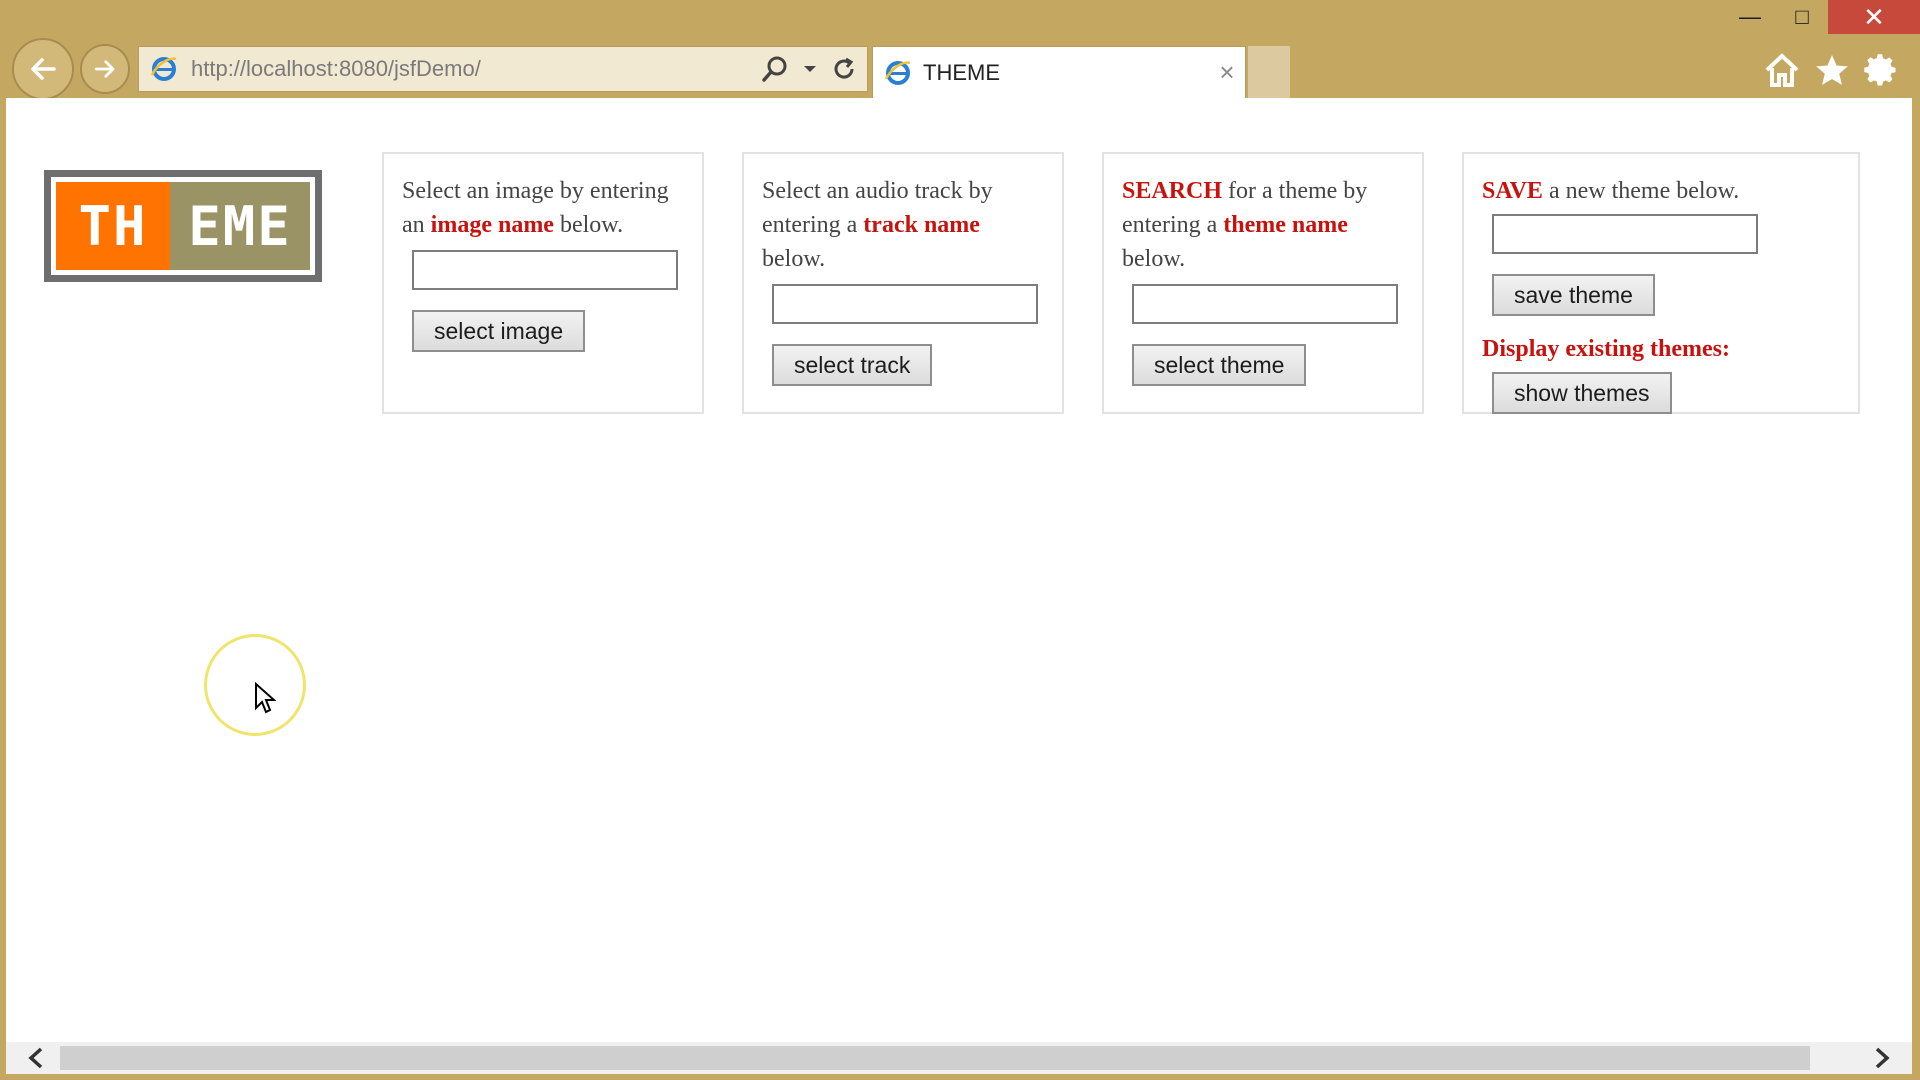  Describe the element at coordinates (961, 72) in the screenshot. I see `tab-title: THEME` at that location.